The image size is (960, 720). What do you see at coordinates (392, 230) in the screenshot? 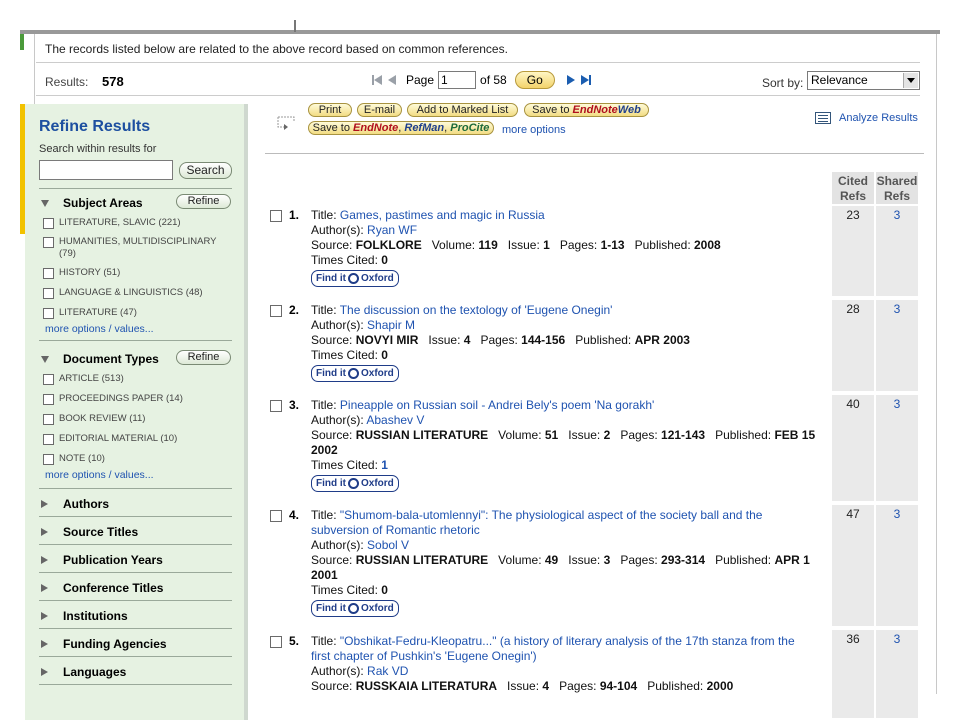
I see `author-link: Ryan WF` at bounding box center [392, 230].